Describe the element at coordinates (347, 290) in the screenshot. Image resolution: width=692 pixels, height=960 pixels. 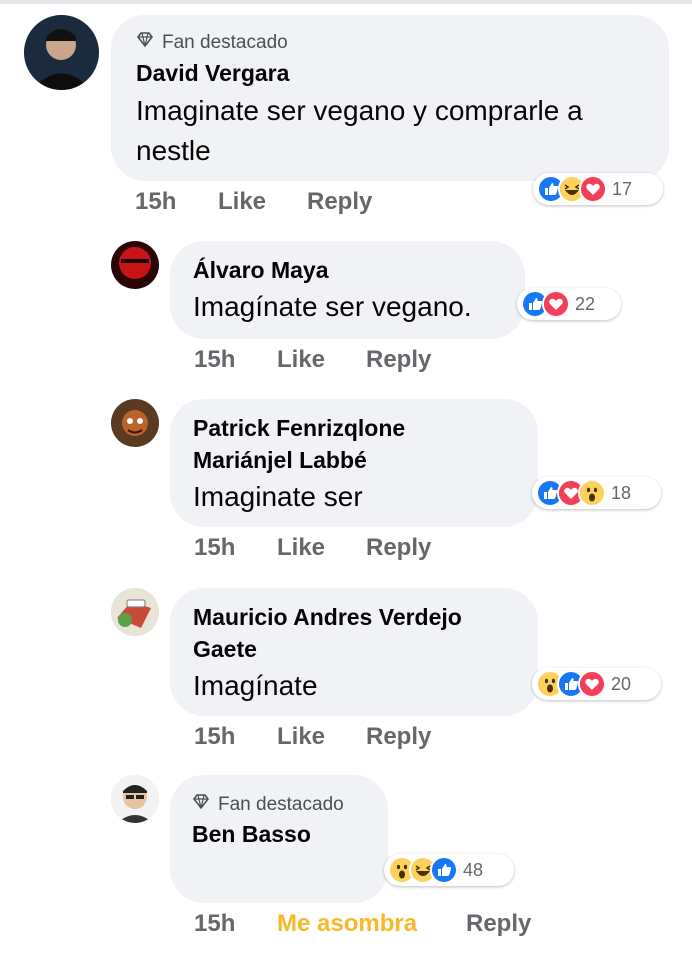
I see `comment-bubble: Álvaro Maya Imagínate ser vegano.` at that location.